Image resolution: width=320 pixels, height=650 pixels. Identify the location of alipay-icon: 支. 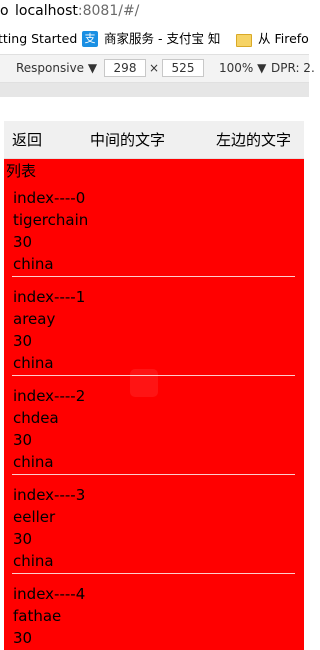
(90, 39).